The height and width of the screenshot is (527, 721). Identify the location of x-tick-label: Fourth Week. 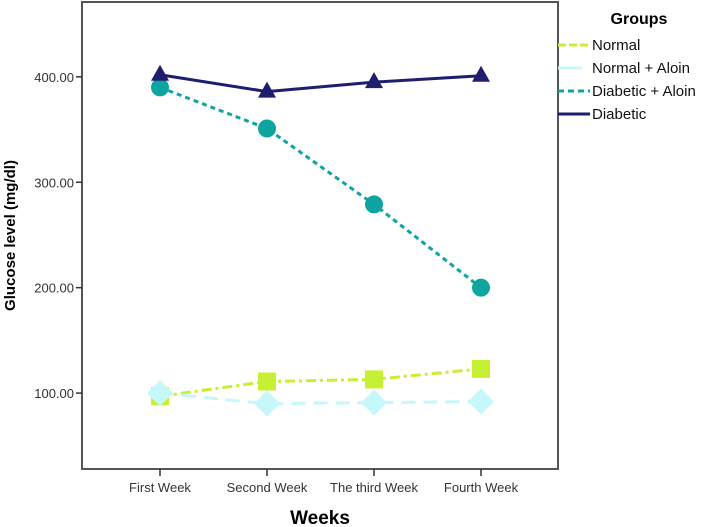
(481, 487).